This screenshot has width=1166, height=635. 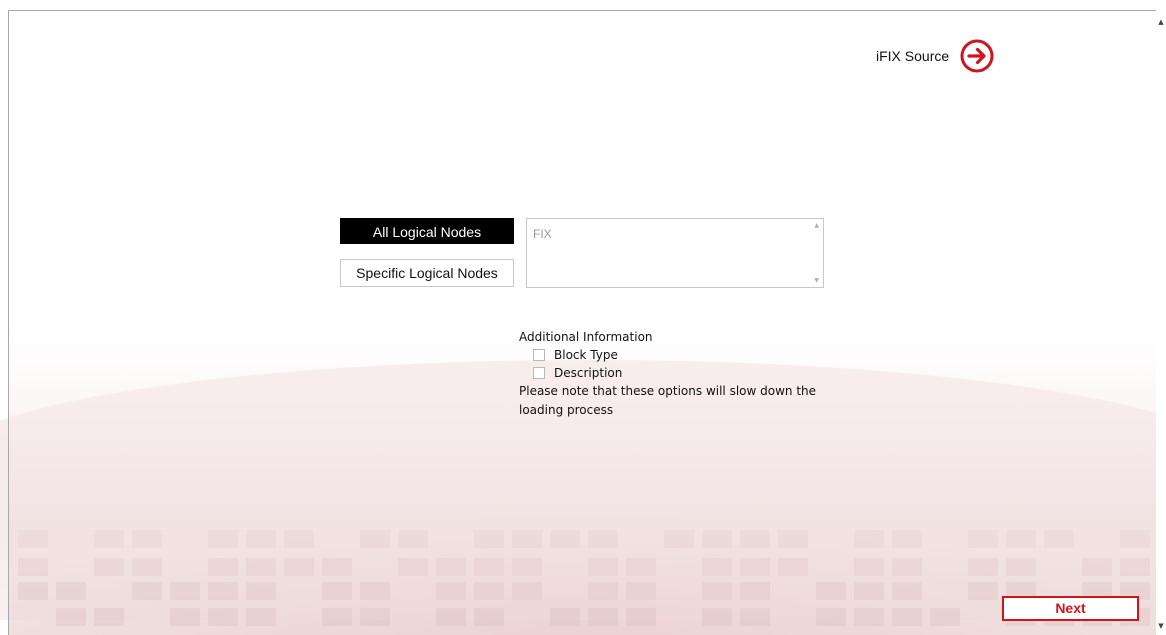 I want to click on list-scroll-up-icon: ▲, so click(x=816, y=225).